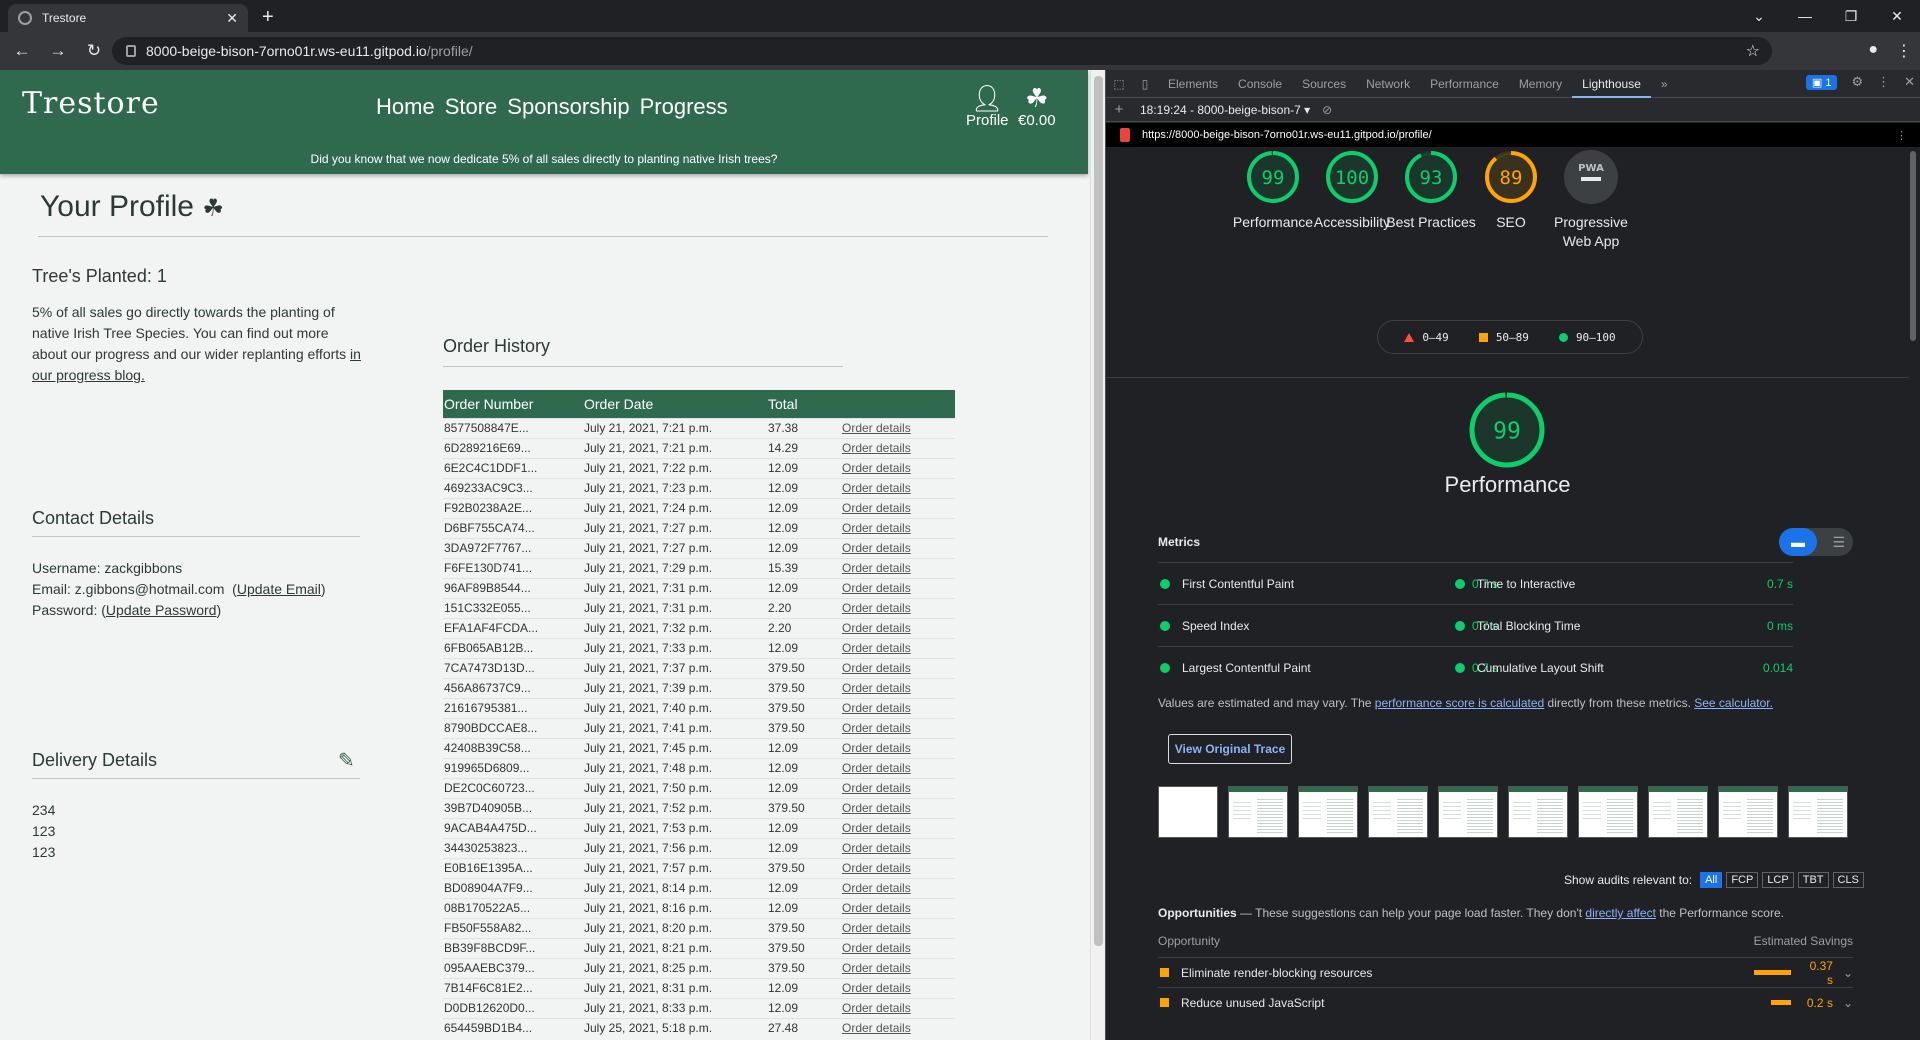 Image resolution: width=1920 pixels, height=1040 pixels. I want to click on back-button: ←, so click(22, 51).